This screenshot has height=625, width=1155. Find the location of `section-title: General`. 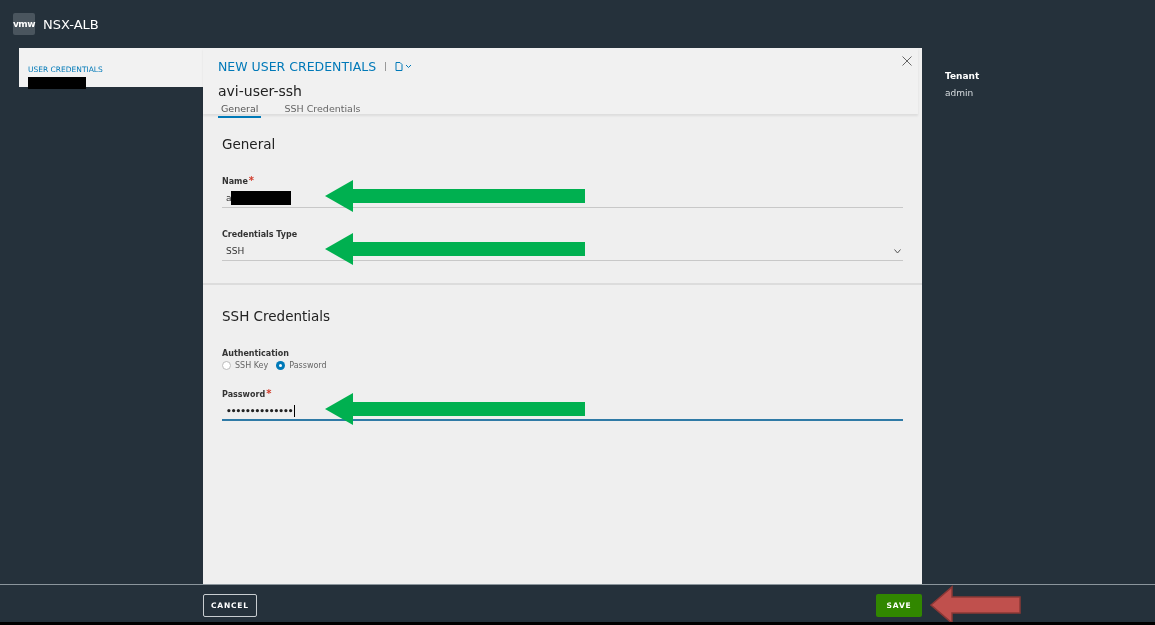

section-title: General is located at coordinates (249, 144).